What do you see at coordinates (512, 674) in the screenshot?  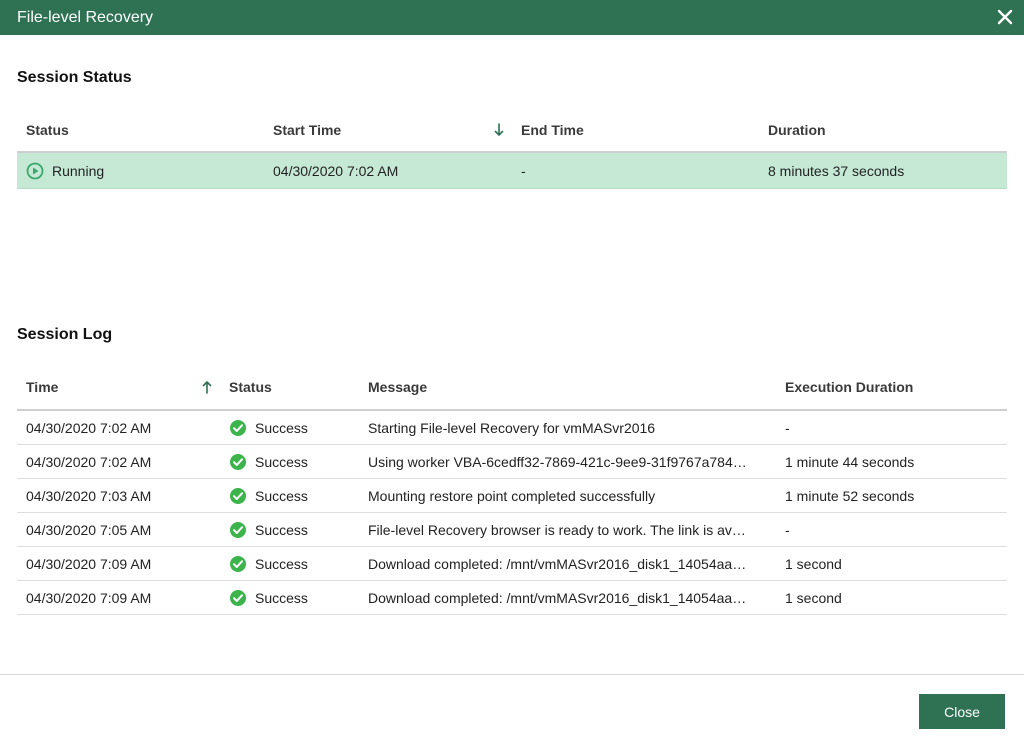 I see `footer-divider` at bounding box center [512, 674].